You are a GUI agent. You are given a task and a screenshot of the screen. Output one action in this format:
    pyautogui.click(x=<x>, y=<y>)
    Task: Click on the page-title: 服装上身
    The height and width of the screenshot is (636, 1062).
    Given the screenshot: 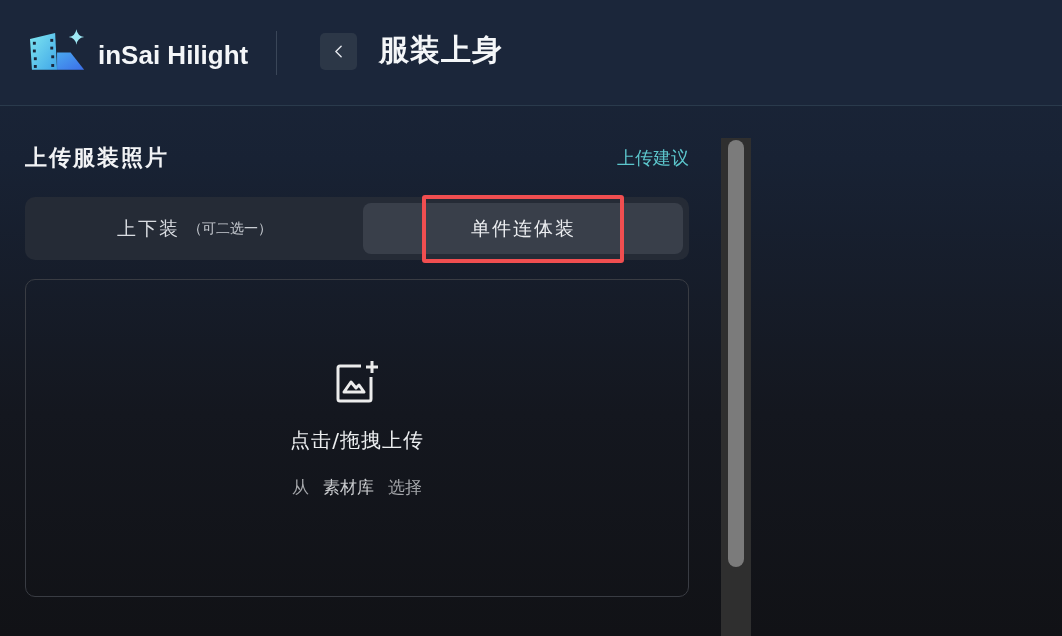 What is the action you would take?
    pyautogui.click(x=441, y=50)
    